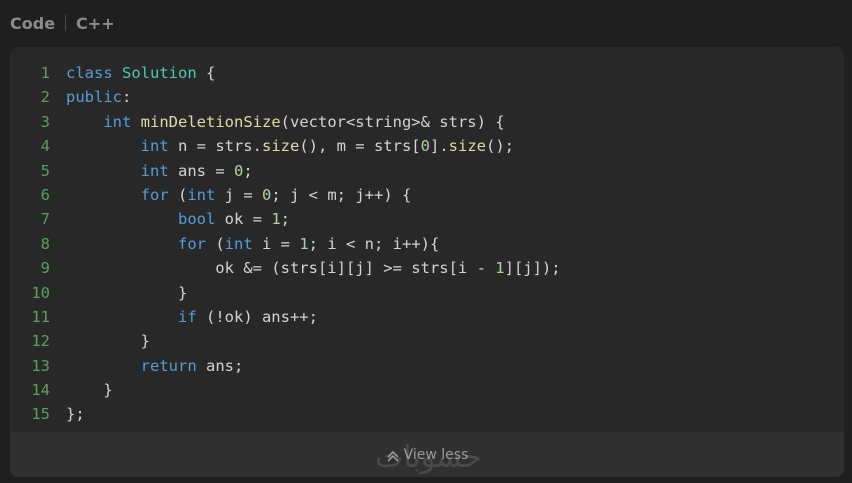 This screenshot has width=852, height=483. What do you see at coordinates (45, 243) in the screenshot?
I see `line-number: 8` at bounding box center [45, 243].